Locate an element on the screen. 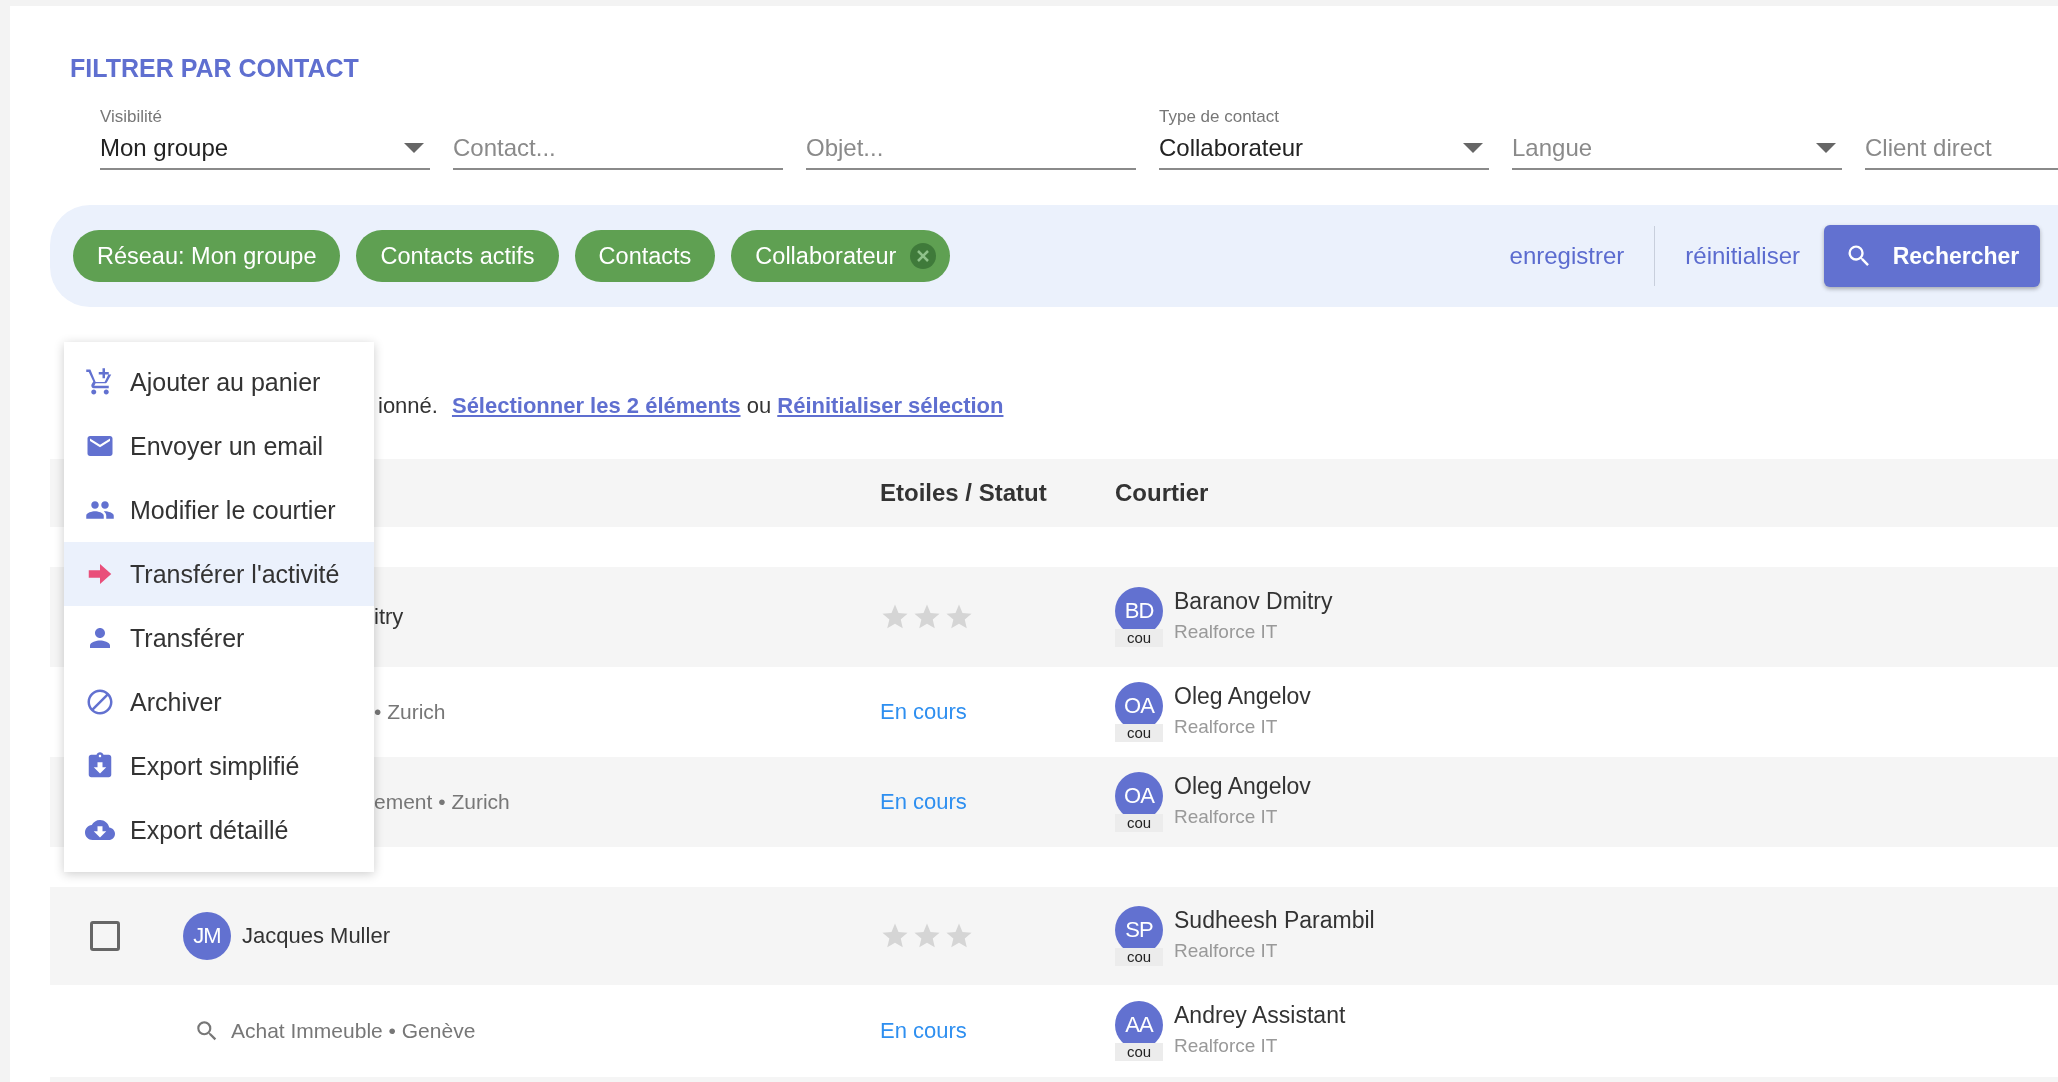 The image size is (2058, 1082). menu-item: Transférer is located at coordinates (219, 638).